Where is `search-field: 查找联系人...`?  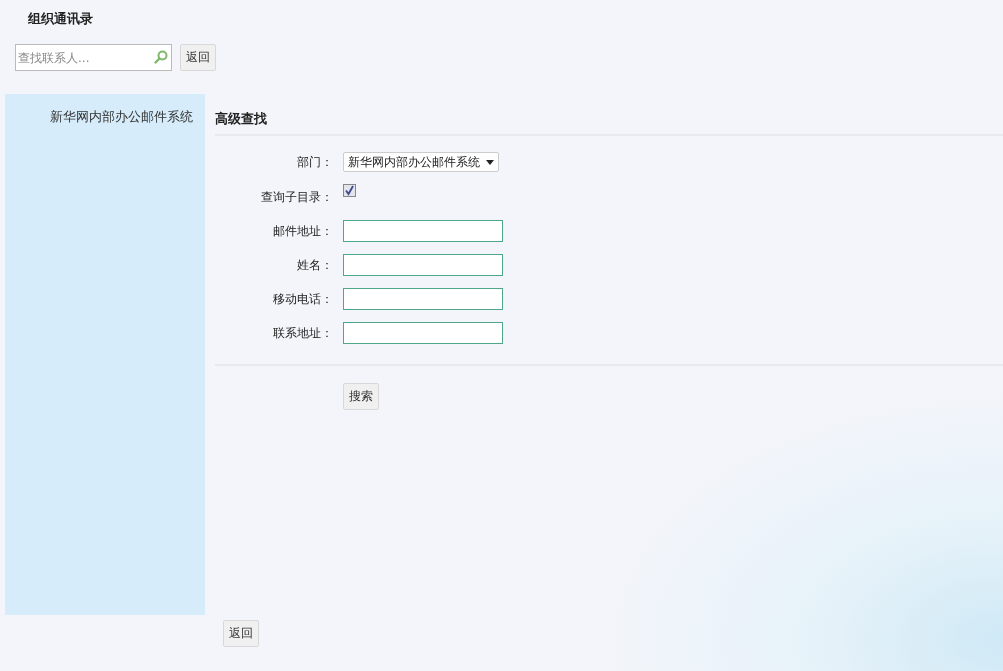
search-field: 查找联系人... is located at coordinates (93, 57).